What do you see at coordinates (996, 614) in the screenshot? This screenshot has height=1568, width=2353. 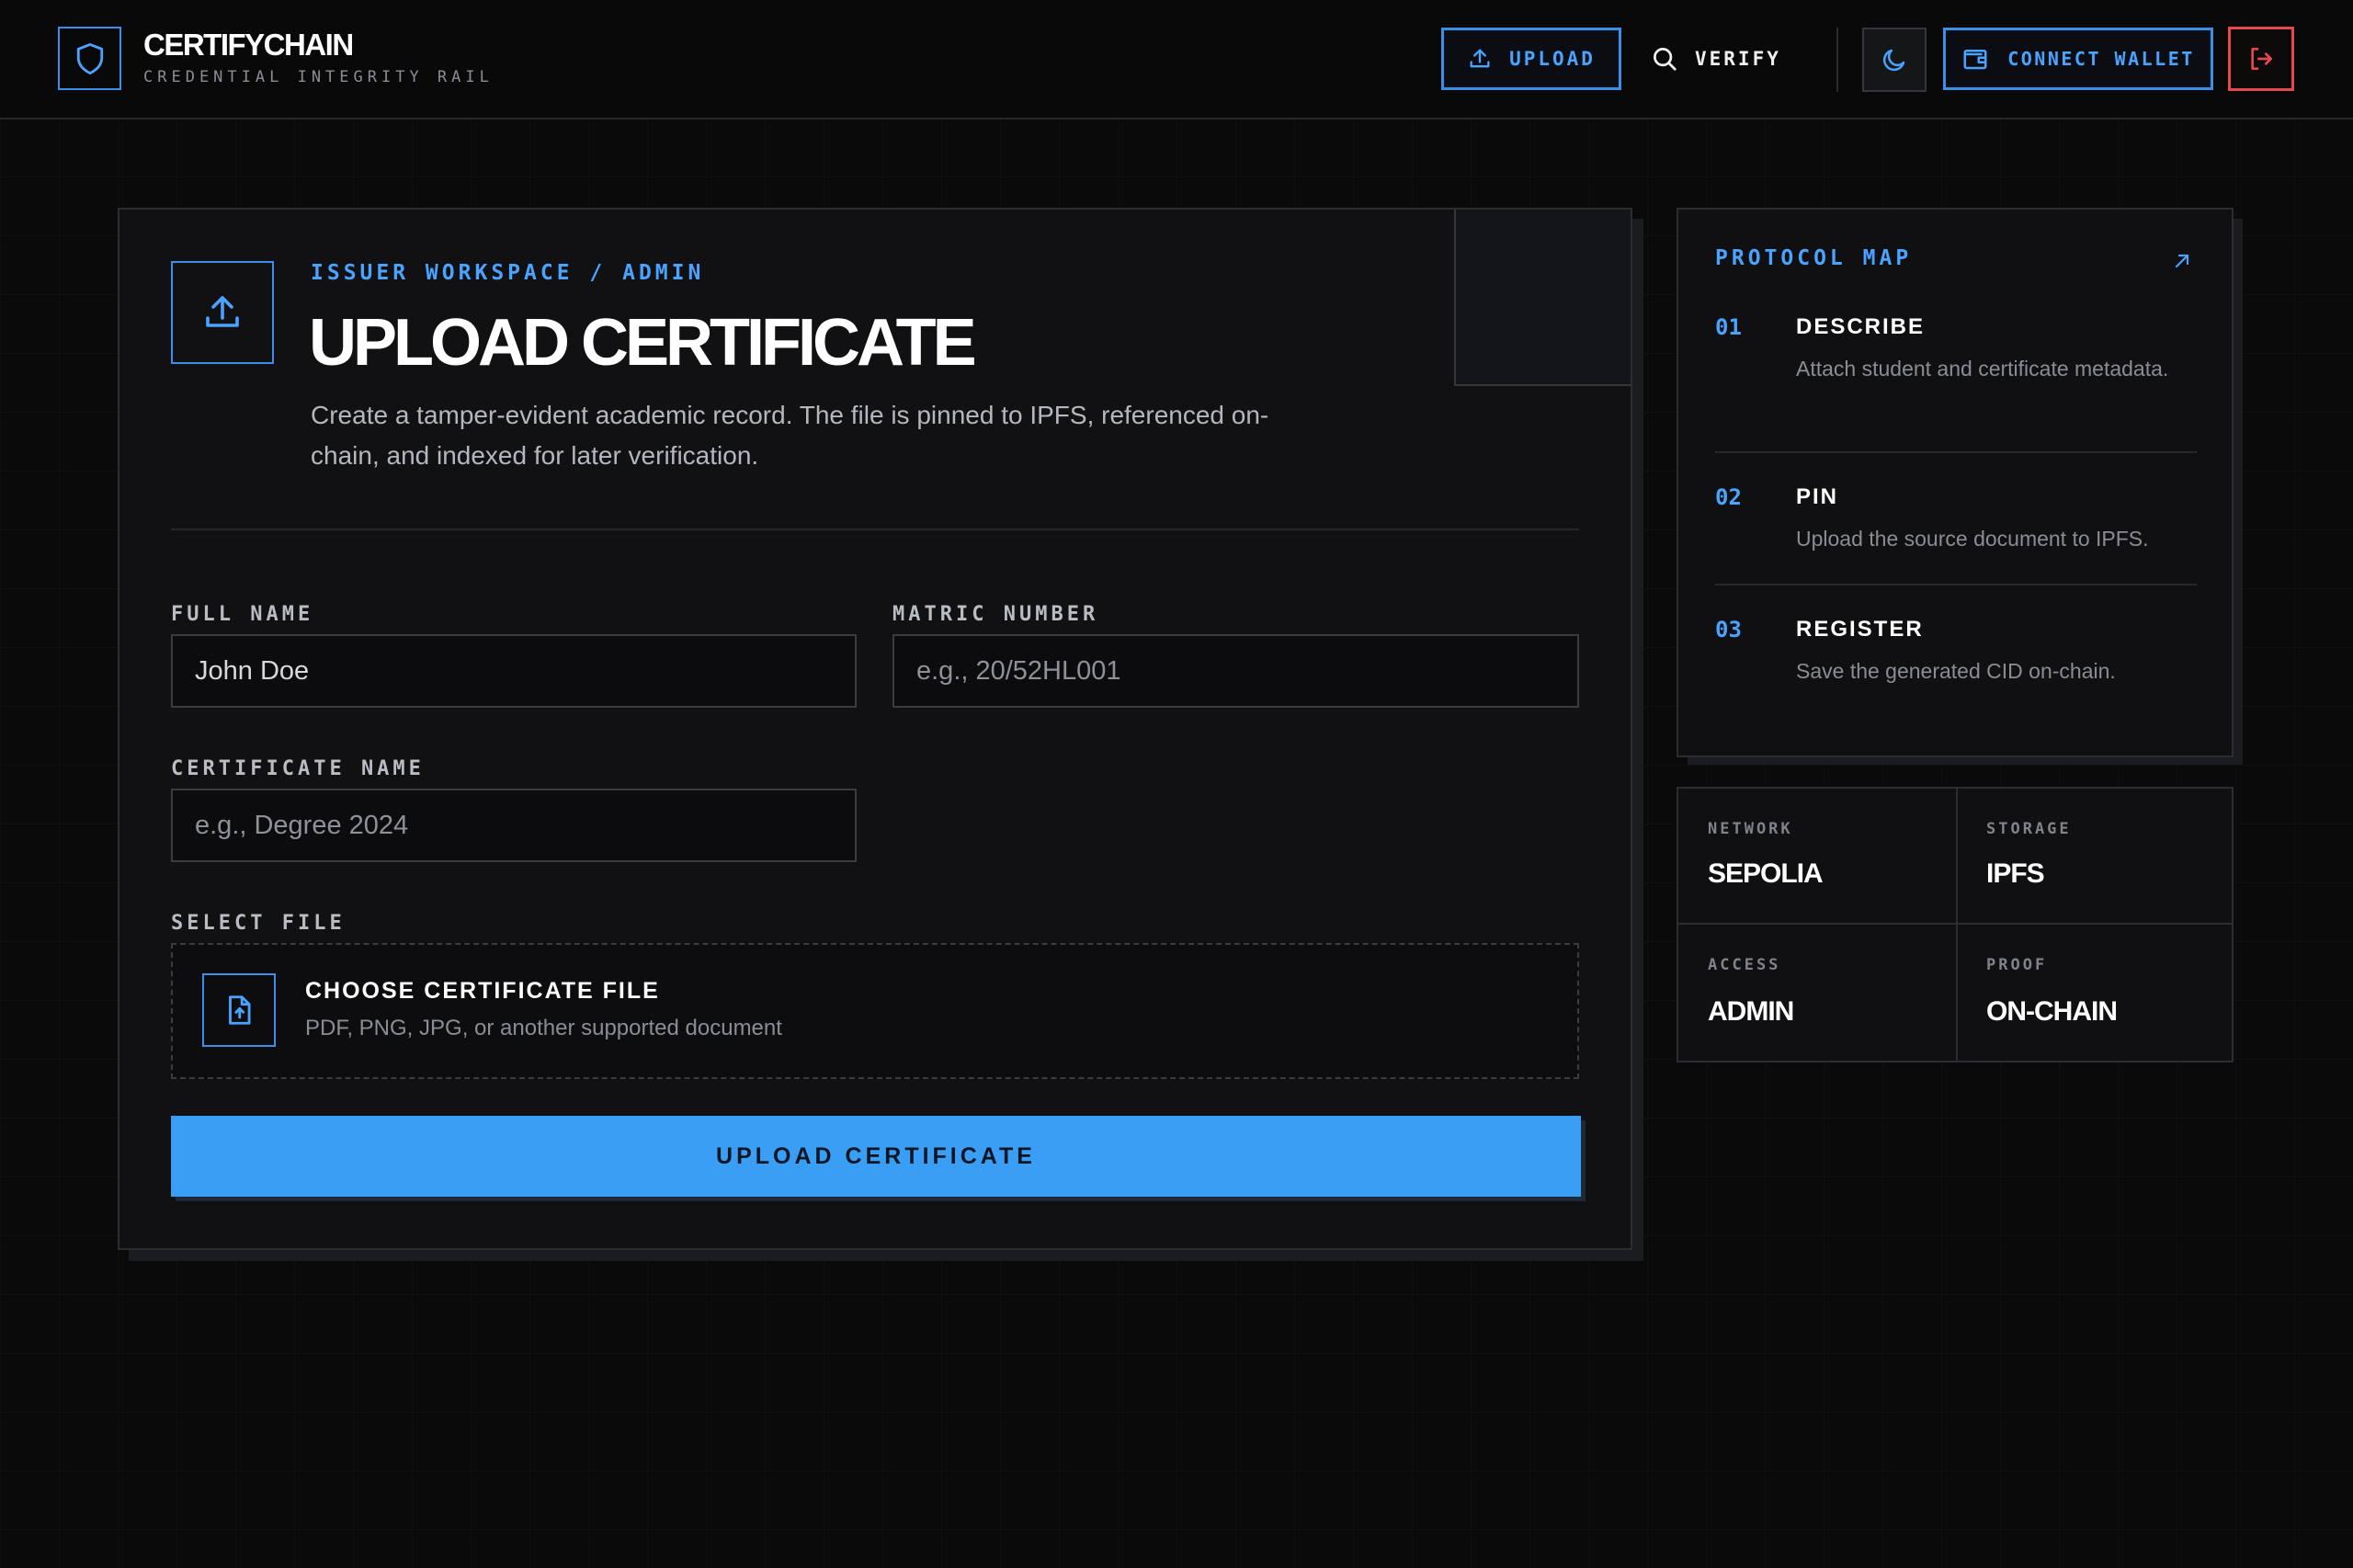 I see `matric-number-label: MATRIC NUMBER` at bounding box center [996, 614].